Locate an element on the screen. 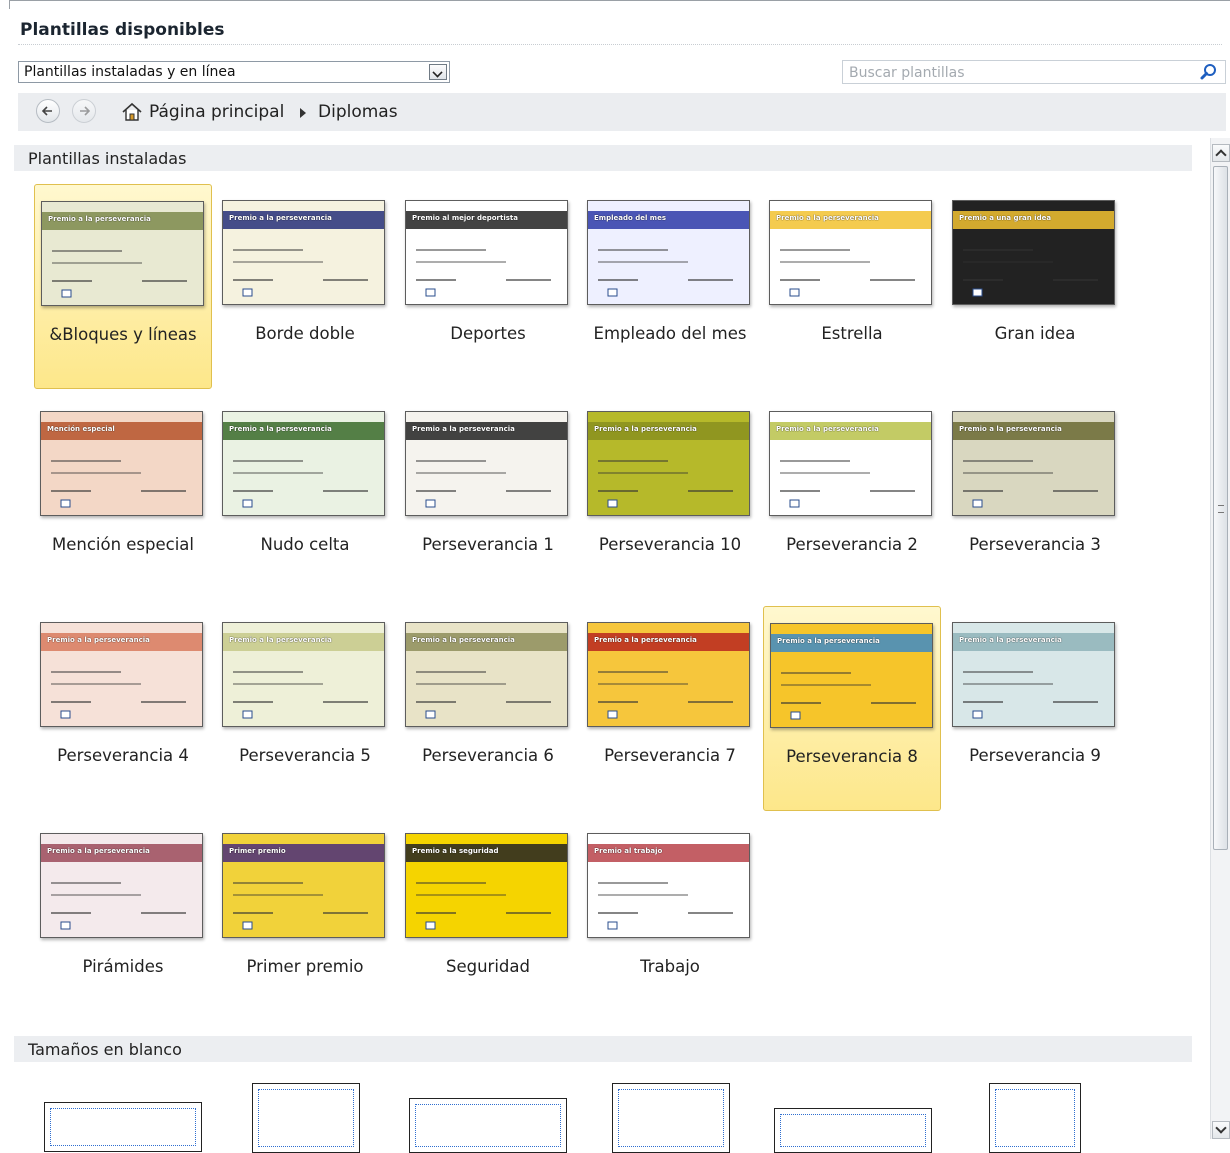  template-thumbnail: Premio al mejor deportista is located at coordinates (486, 252).